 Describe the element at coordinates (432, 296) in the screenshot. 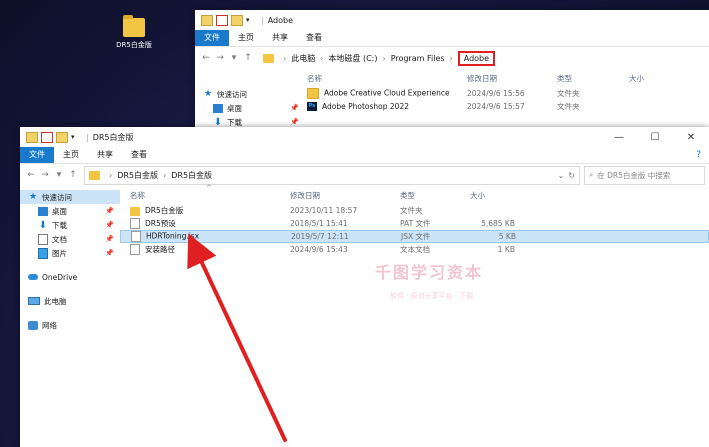

I see `watermark-subtitle: 软件 · 原创分享平台 · 下载` at that location.